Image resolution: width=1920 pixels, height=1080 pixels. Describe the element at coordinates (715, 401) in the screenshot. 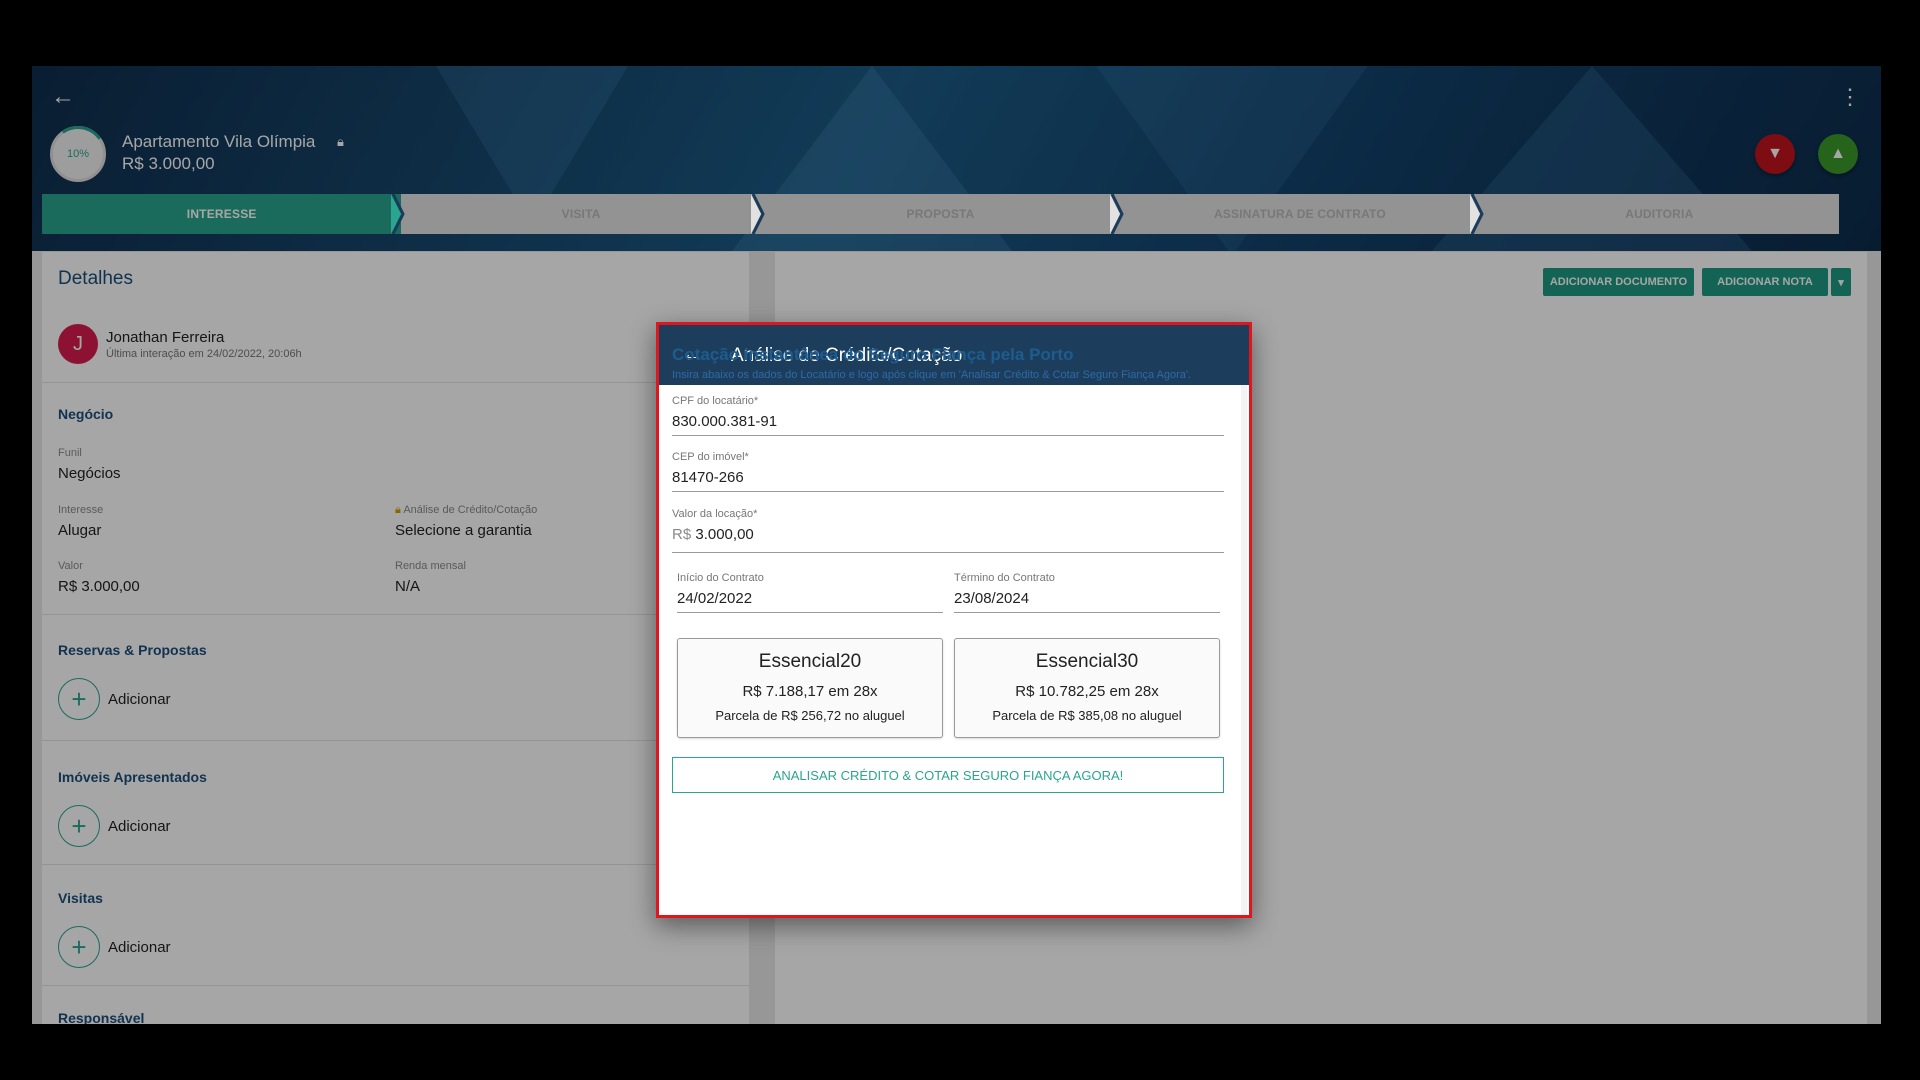

I see `cpf-label: CPF do locatário*` at that location.